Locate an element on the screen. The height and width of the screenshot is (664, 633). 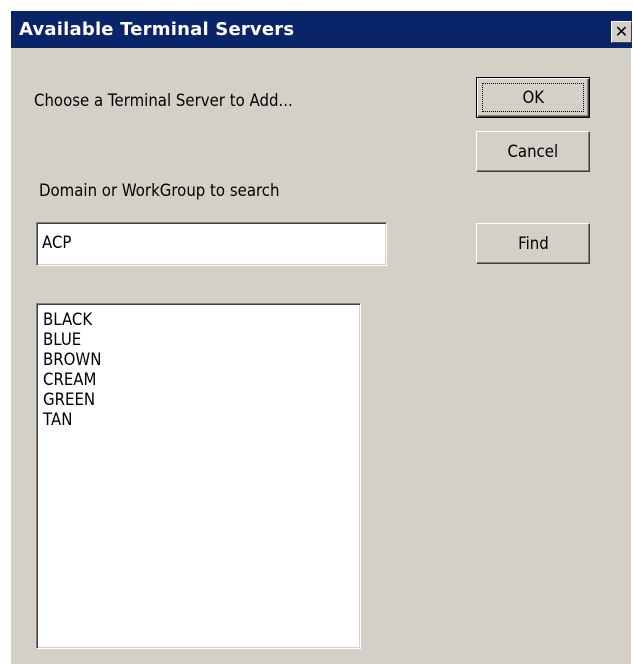
ok-button-label: OK is located at coordinates (533, 97).